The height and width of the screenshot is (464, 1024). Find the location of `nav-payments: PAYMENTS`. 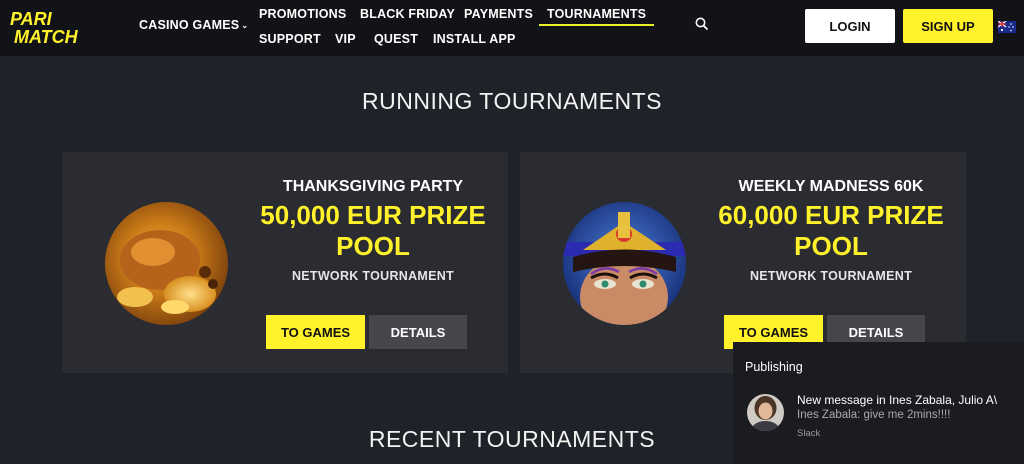

nav-payments: PAYMENTS is located at coordinates (498, 14).